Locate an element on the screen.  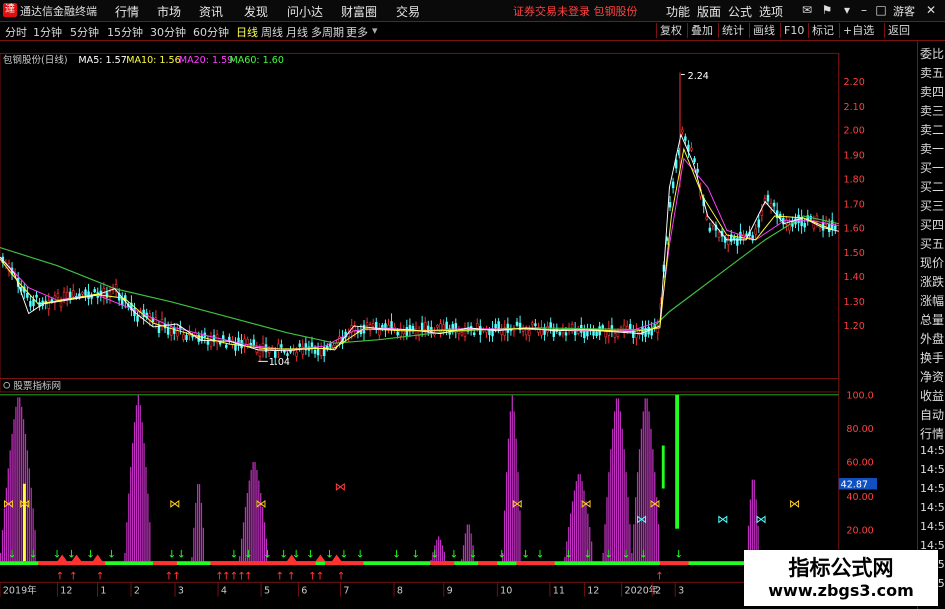
date-label: 2020年 is located at coordinates (642, 591).